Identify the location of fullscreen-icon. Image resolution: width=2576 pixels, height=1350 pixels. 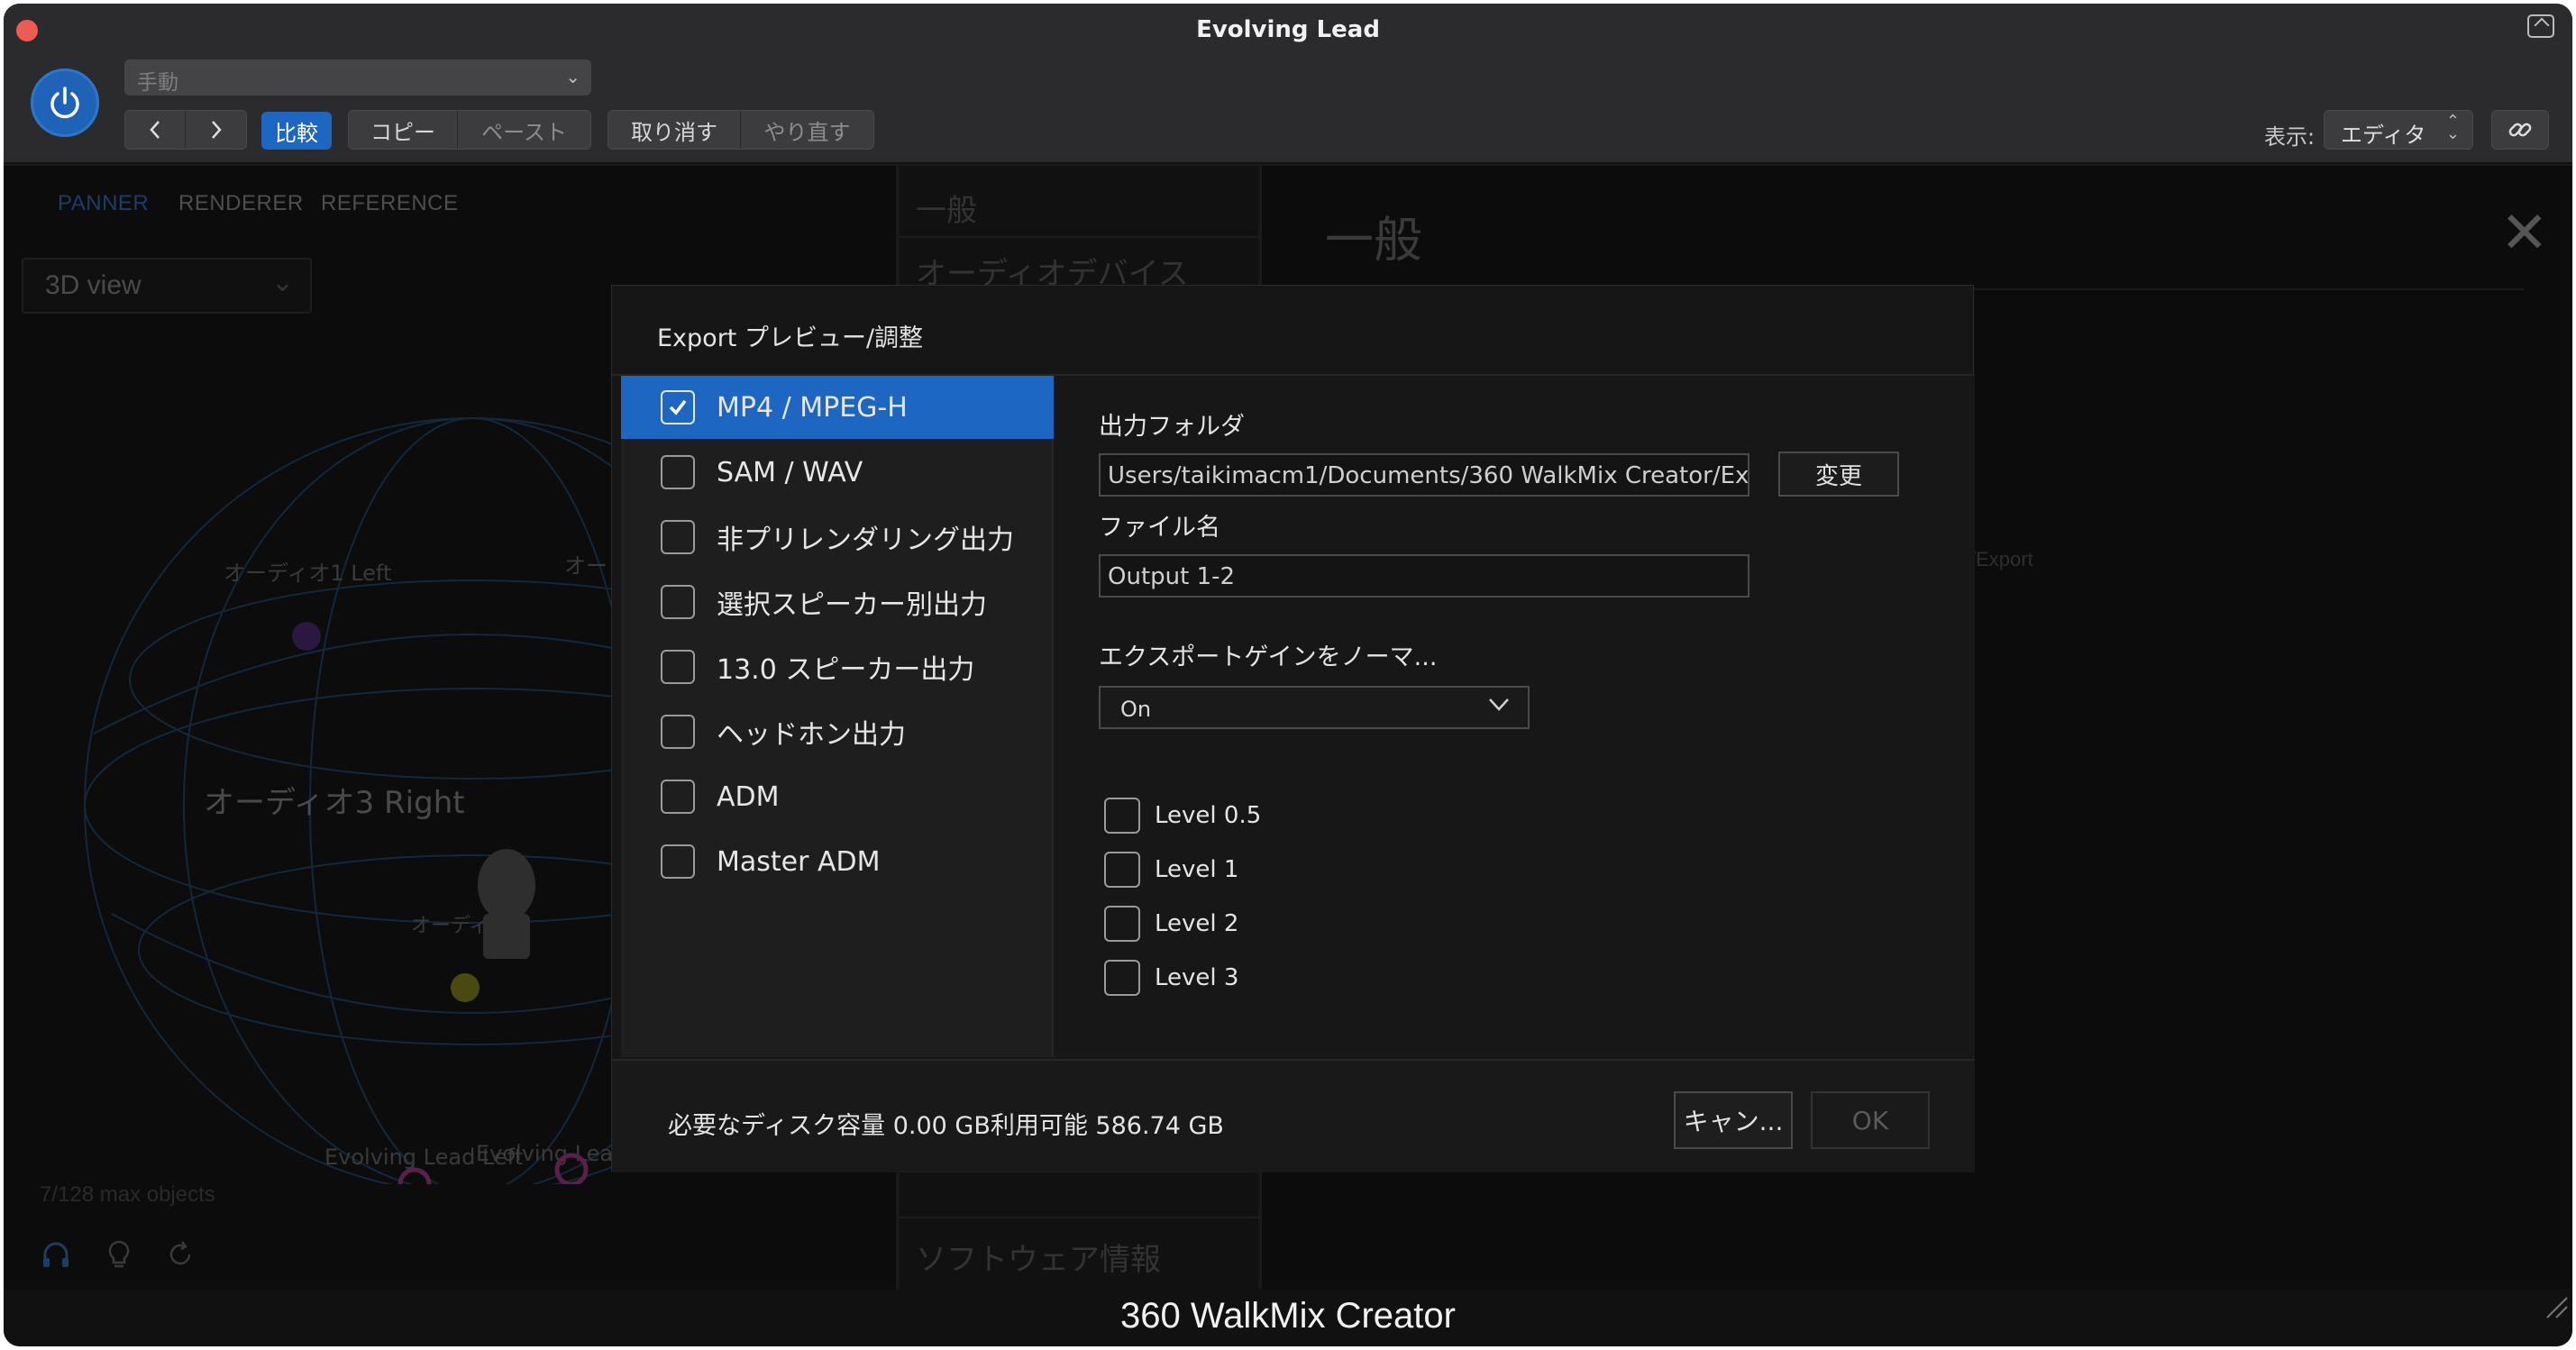
(2540, 26).